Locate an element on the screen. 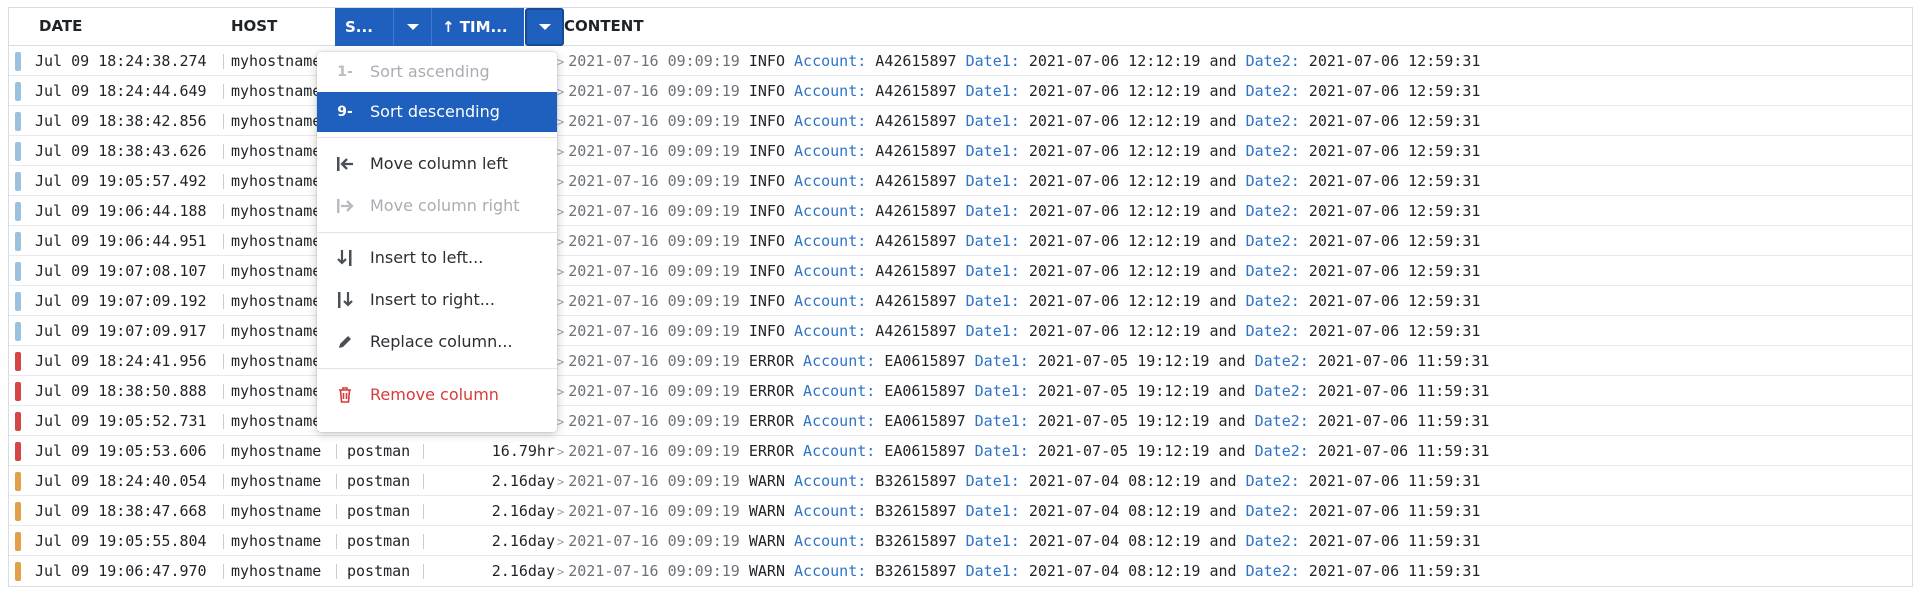 The width and height of the screenshot is (1920, 601). time-column-menu-button is located at coordinates (544, 27).